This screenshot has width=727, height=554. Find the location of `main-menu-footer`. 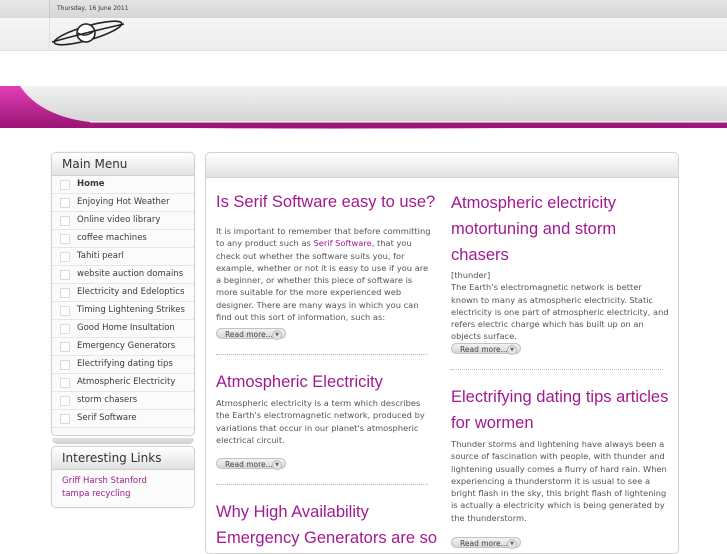

main-menu-footer is located at coordinates (123, 441).